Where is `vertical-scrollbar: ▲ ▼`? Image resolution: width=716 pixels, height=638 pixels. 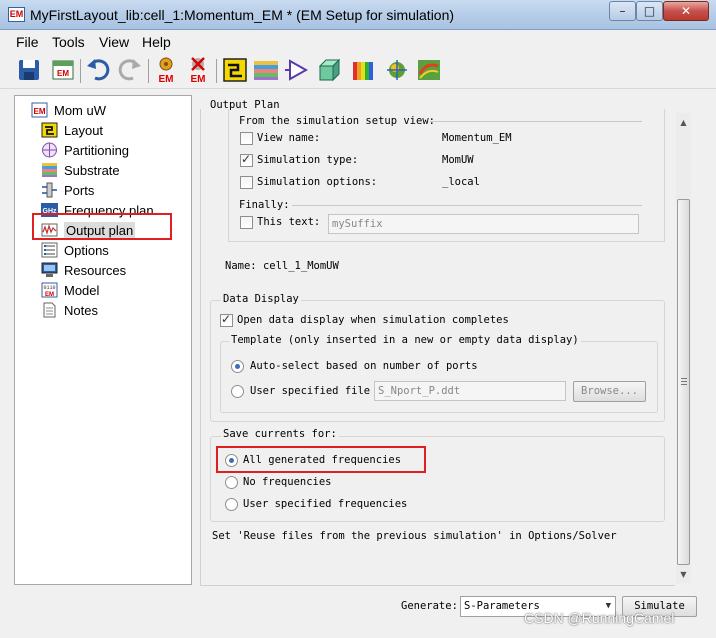
vertical-scrollbar: ▲ ▼ is located at coordinates (683, 348).